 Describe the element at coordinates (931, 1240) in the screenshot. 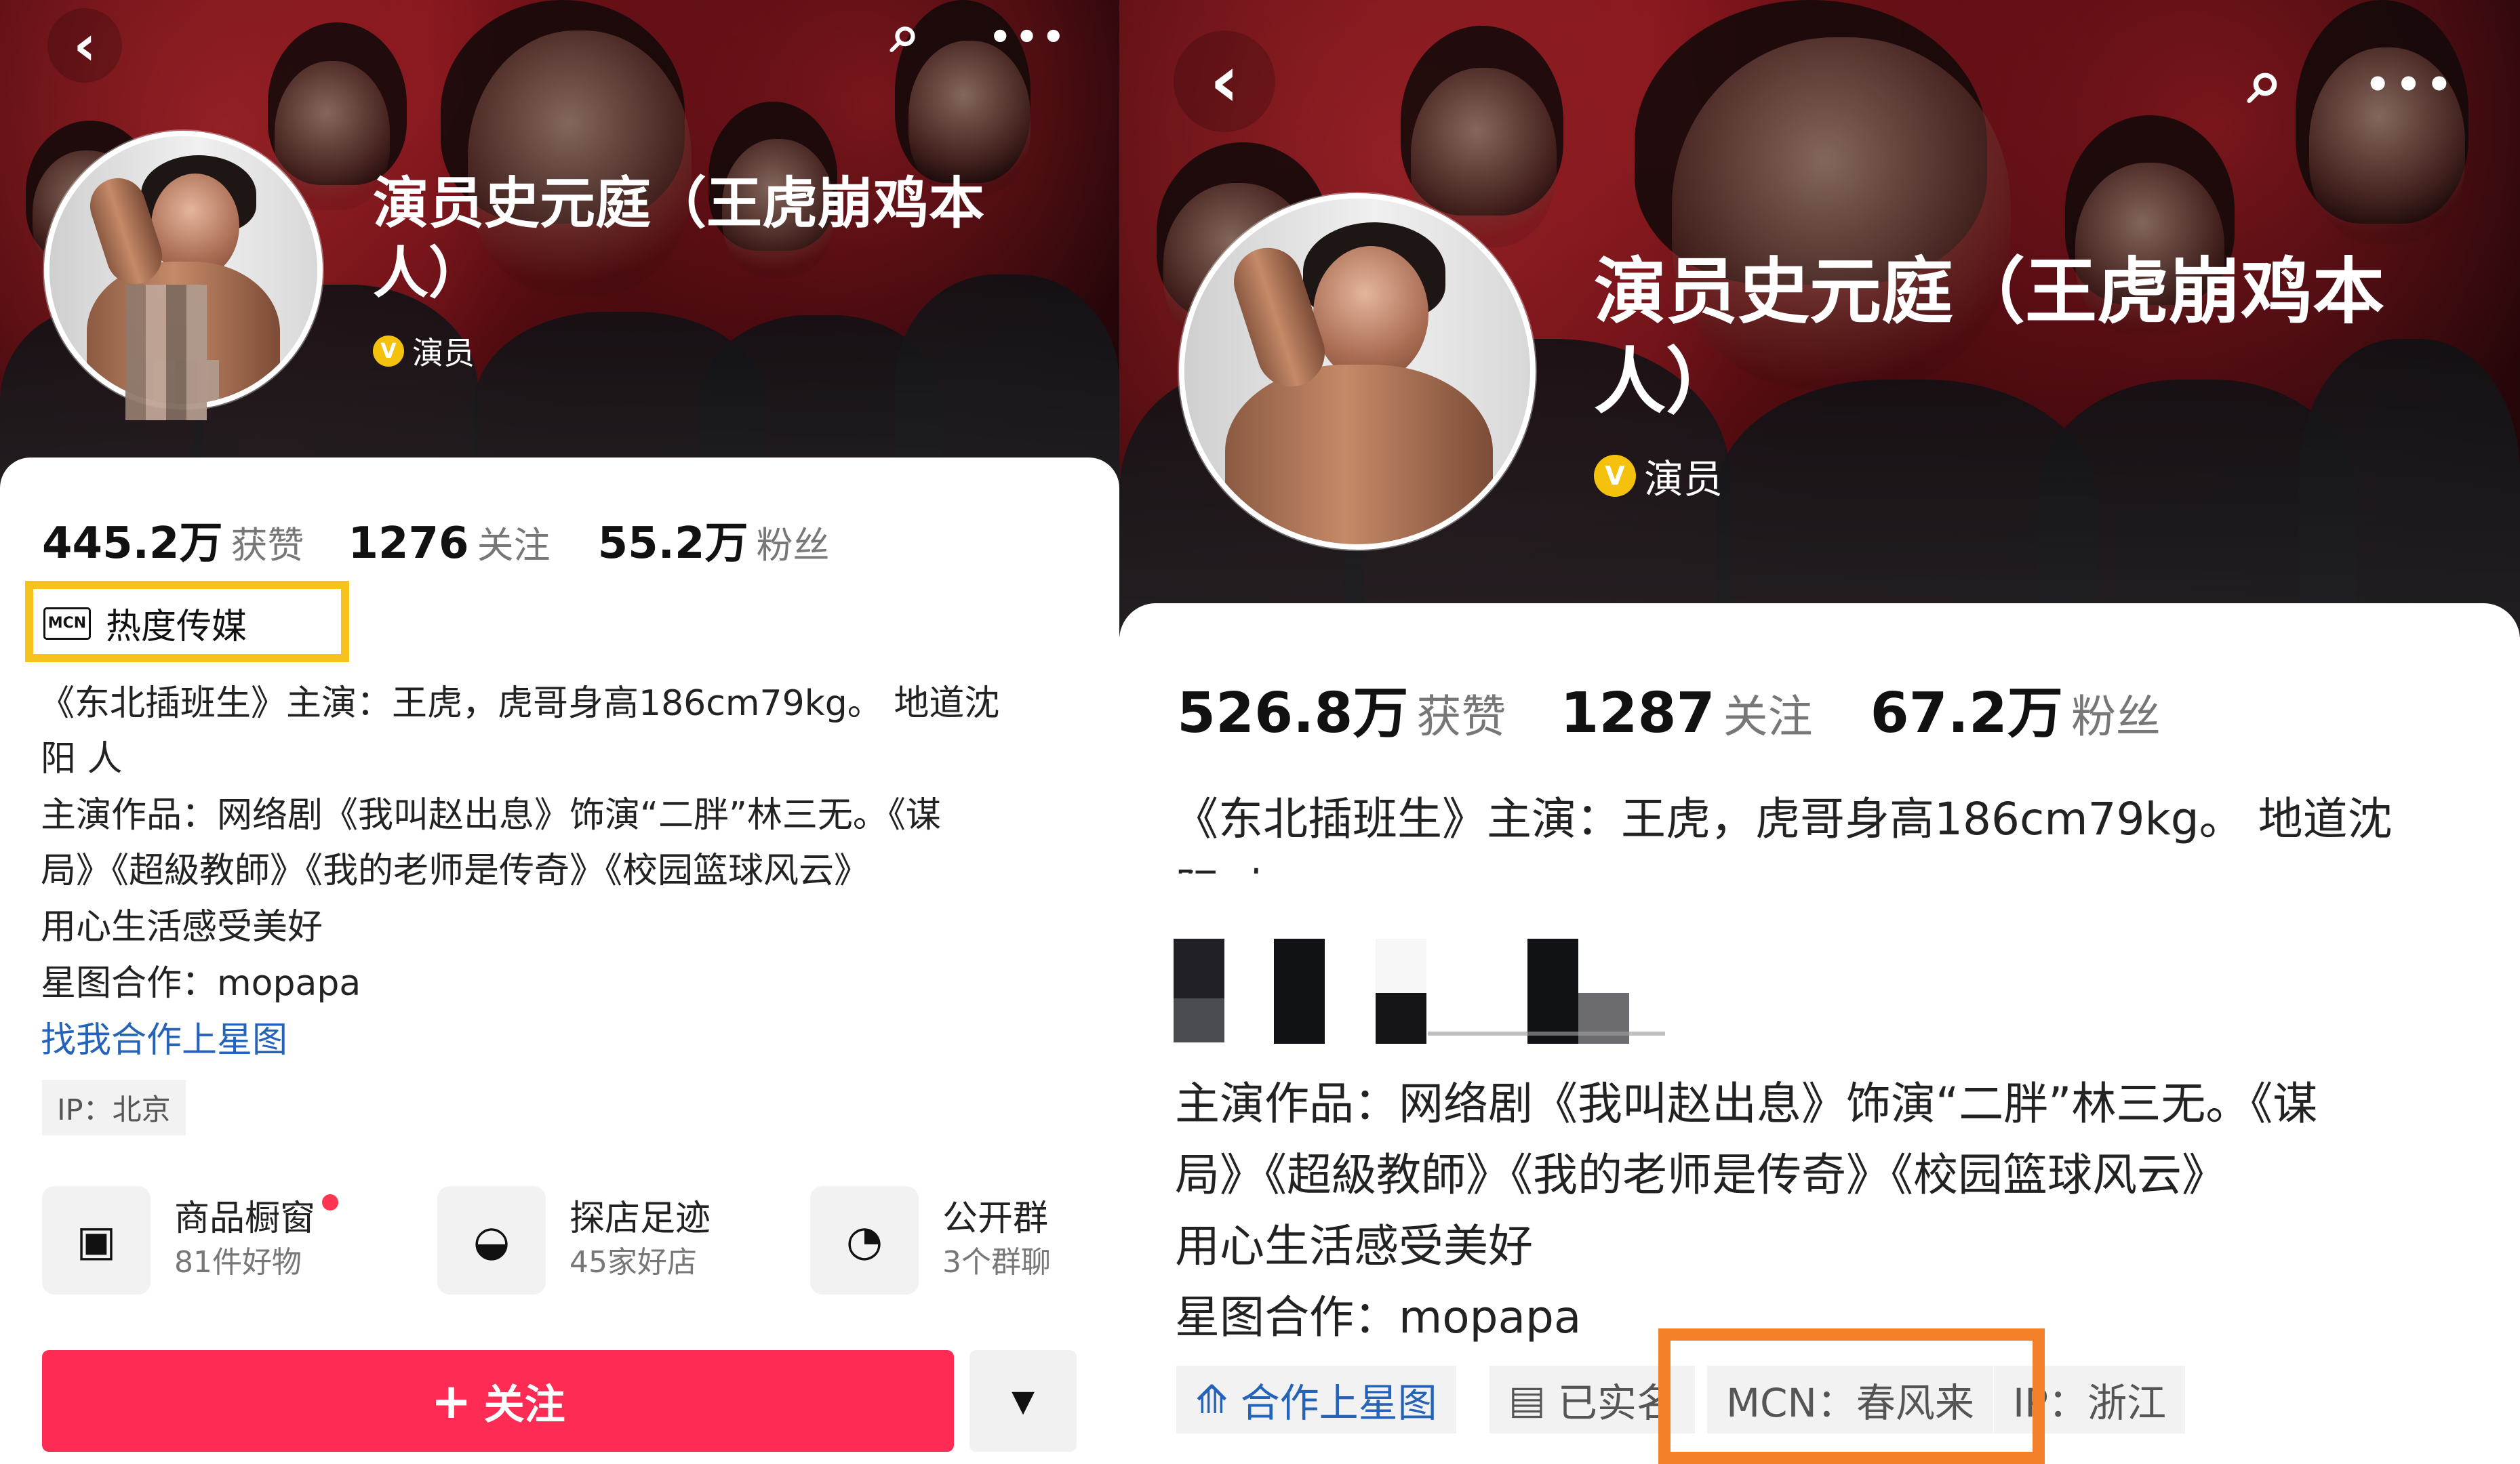

I see `public-group-entry: ◔ 公开群 3个群聊` at that location.